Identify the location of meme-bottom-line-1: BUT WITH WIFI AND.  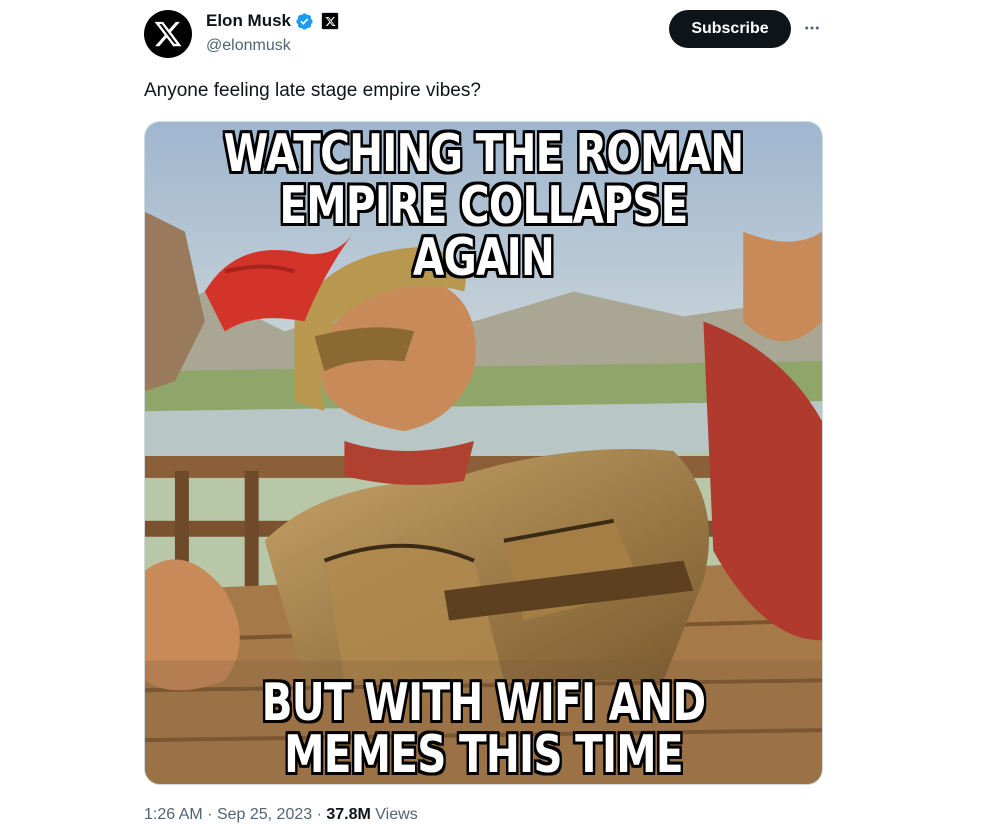
(483, 703).